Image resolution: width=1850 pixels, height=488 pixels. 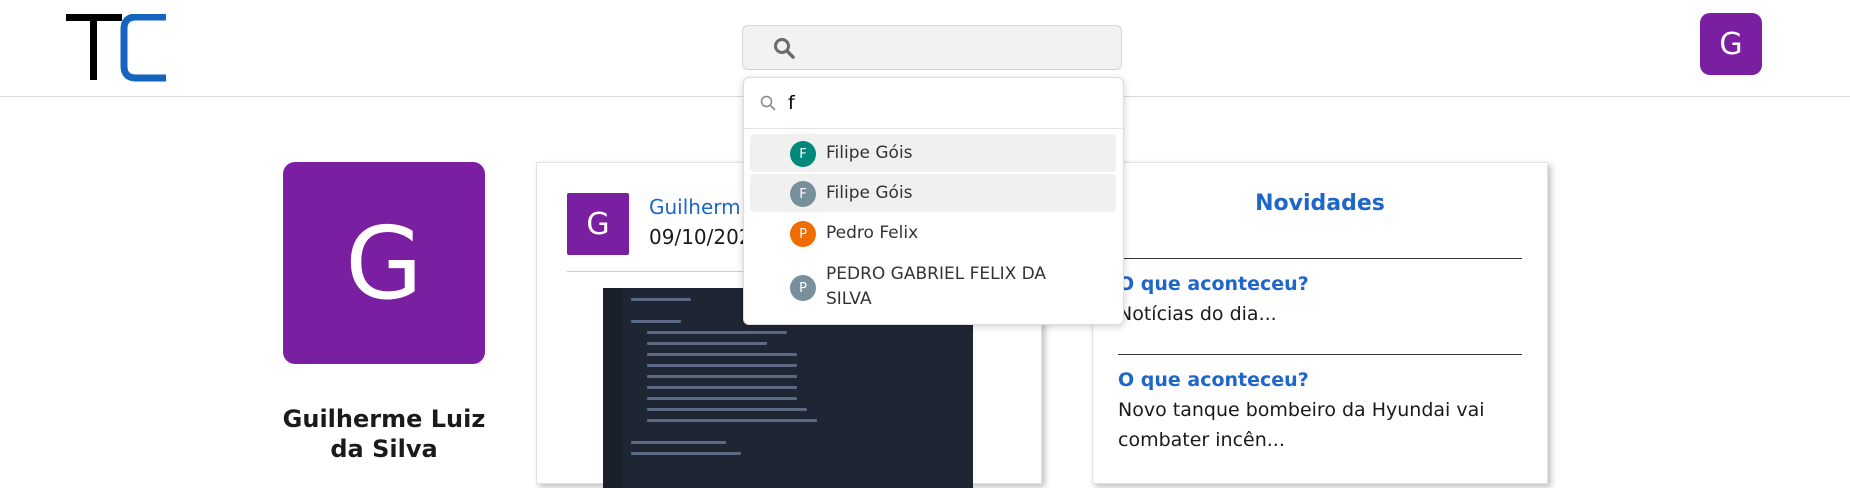 I want to click on post-author-avatar: G, so click(x=598, y=224).